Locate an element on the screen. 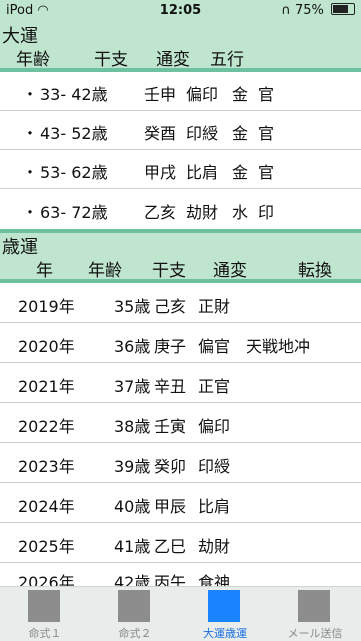  daiun-tsuhen: 印綬 is located at coordinates (202, 133).